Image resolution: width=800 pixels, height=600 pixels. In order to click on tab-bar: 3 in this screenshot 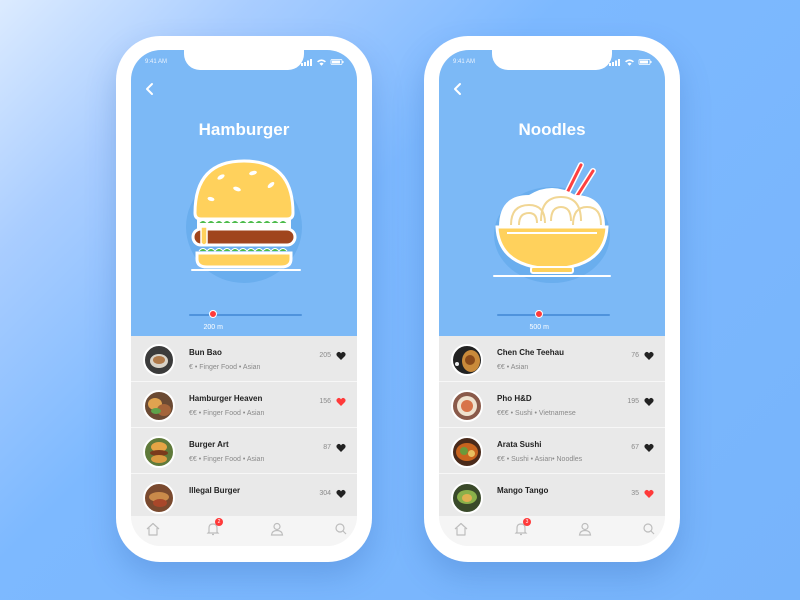, I will do `click(552, 531)`.